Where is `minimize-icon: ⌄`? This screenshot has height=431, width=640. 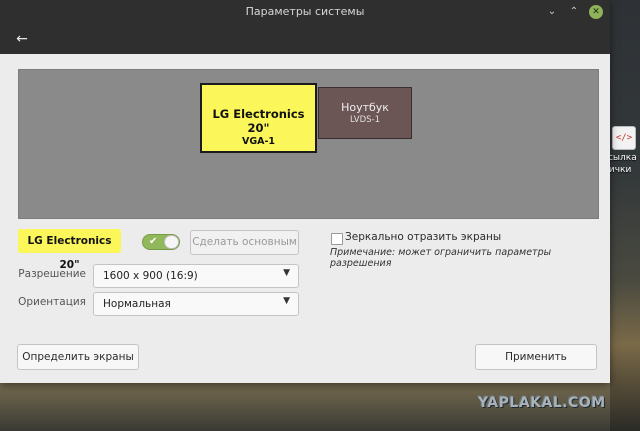 minimize-icon: ⌄ is located at coordinates (552, 11).